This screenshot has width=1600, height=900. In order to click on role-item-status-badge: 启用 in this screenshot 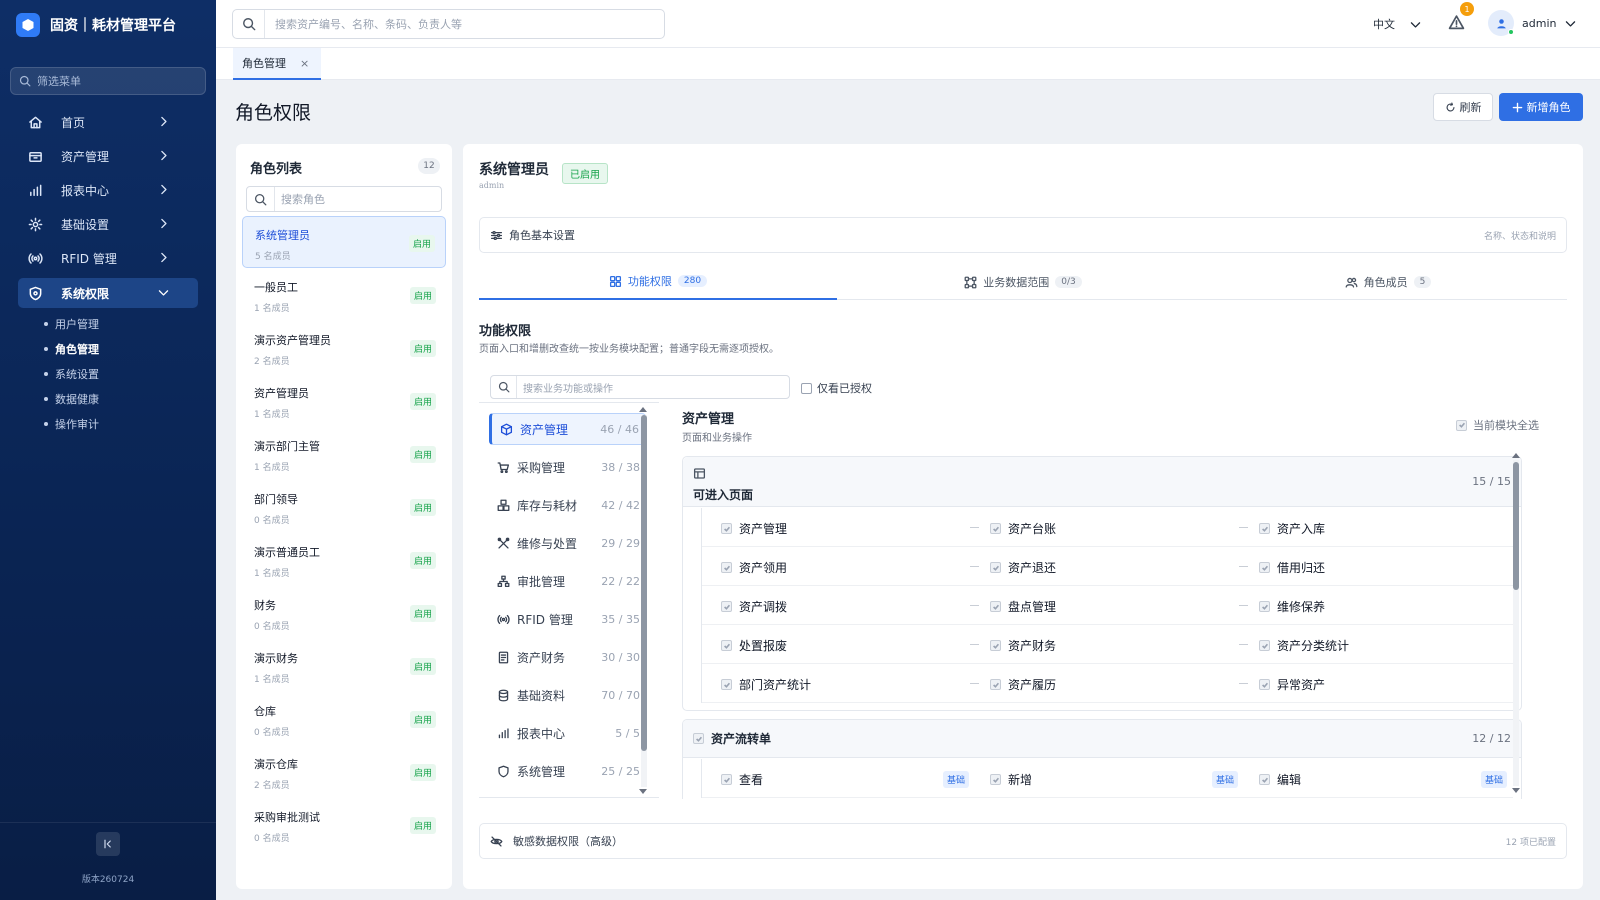, I will do `click(422, 666)`.